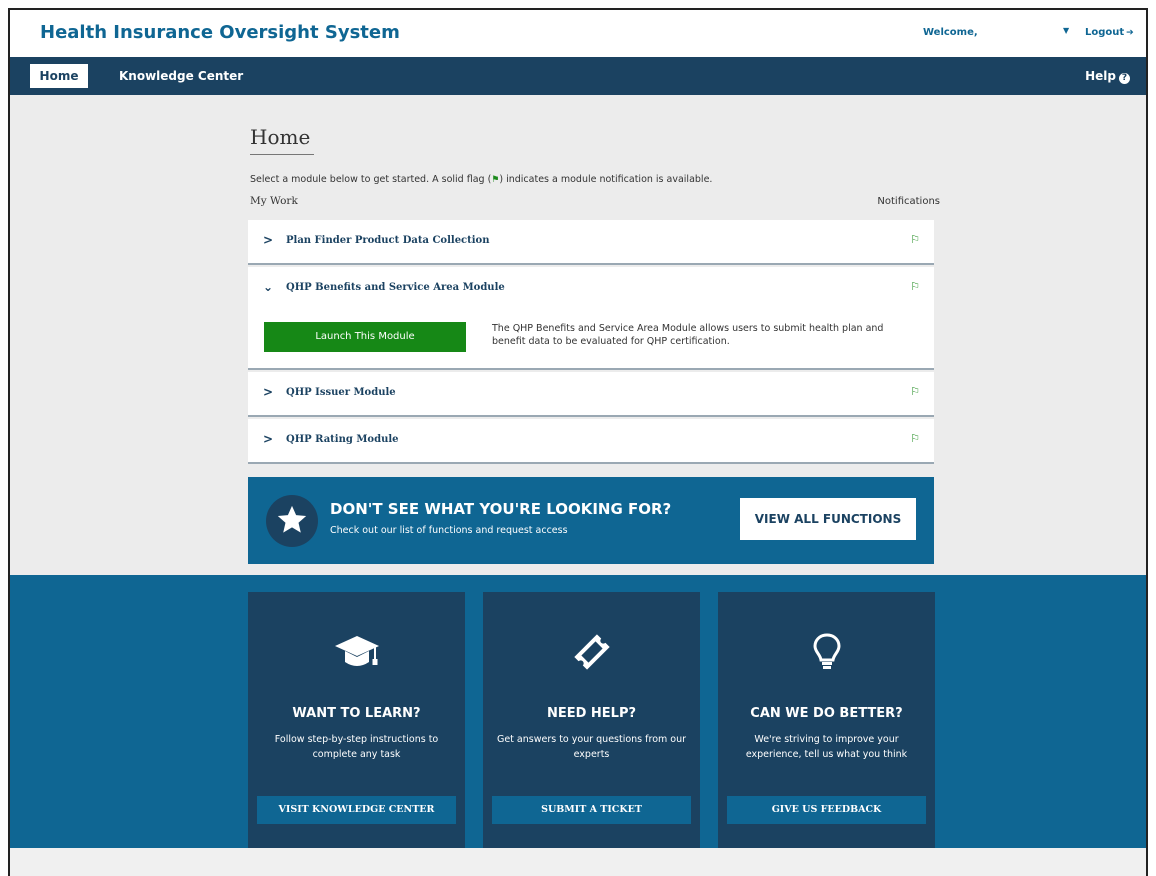 This screenshot has height=876, width=1156. What do you see at coordinates (356, 810) in the screenshot?
I see `visit-knowledge-center-button: VISIT KNOWLEDGE CENTER` at bounding box center [356, 810].